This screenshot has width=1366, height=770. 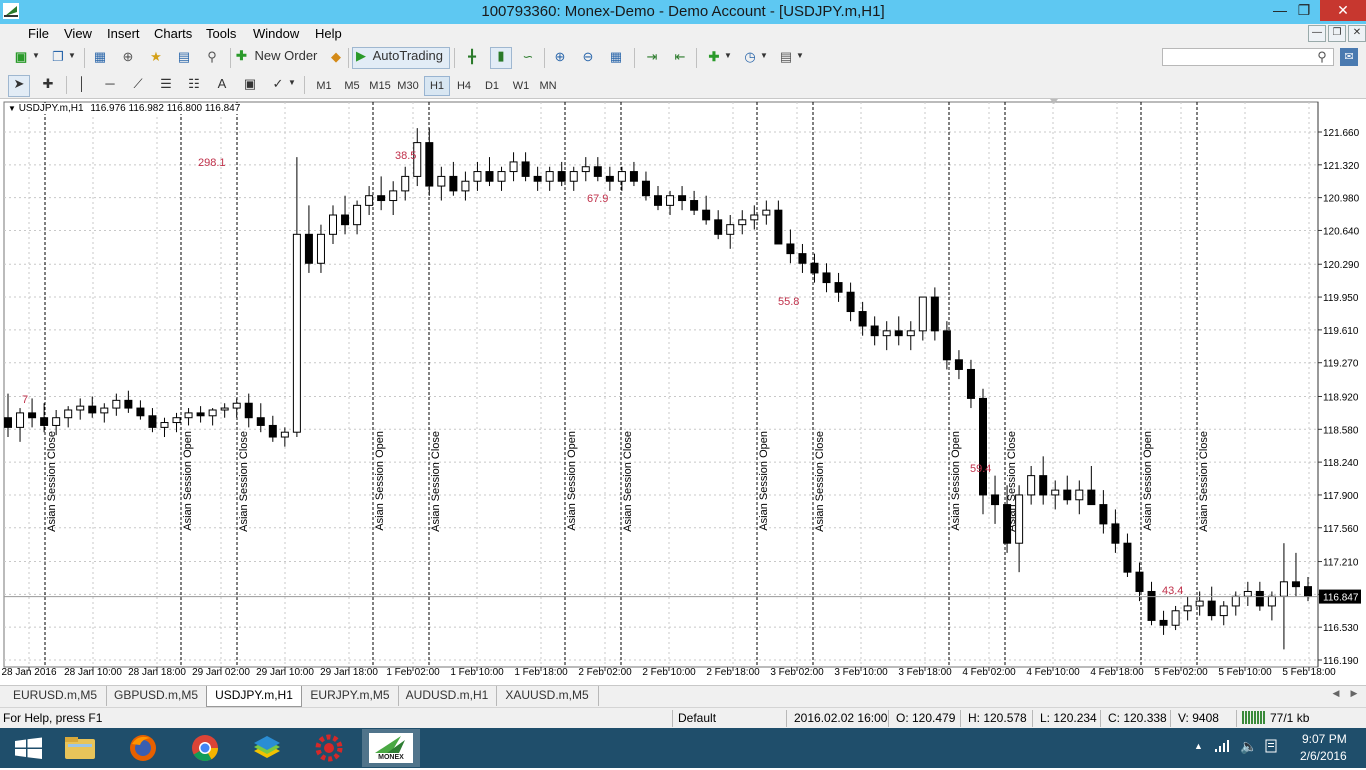 What do you see at coordinates (267, 748) in the screenshot?
I see `bluestacks-icon` at bounding box center [267, 748].